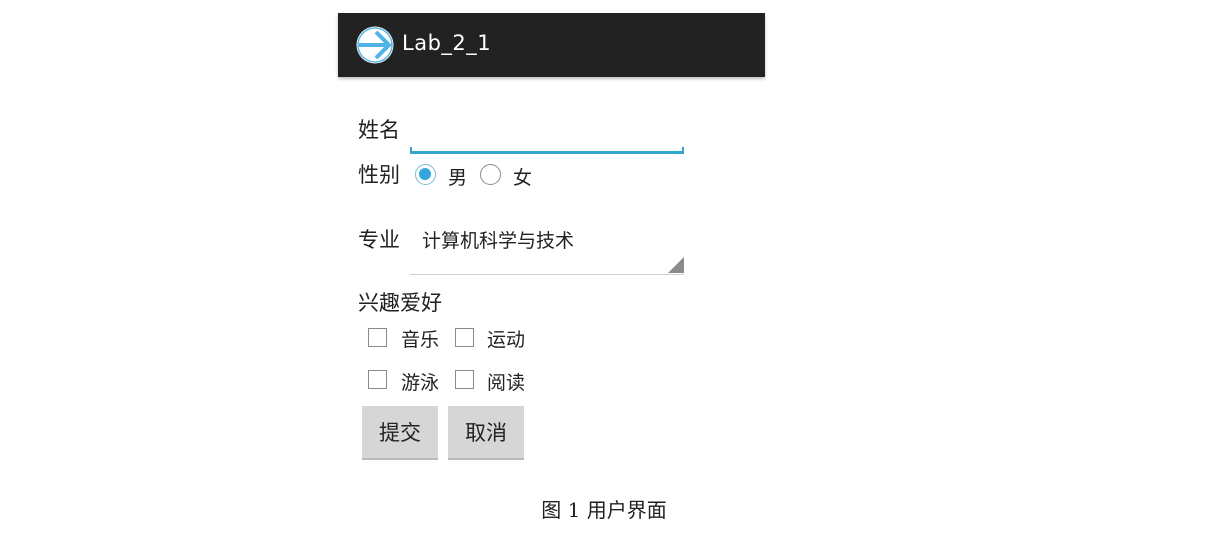 This screenshot has height=533, width=1208. Describe the element at coordinates (379, 175) in the screenshot. I see `gender-label: 性别` at that location.